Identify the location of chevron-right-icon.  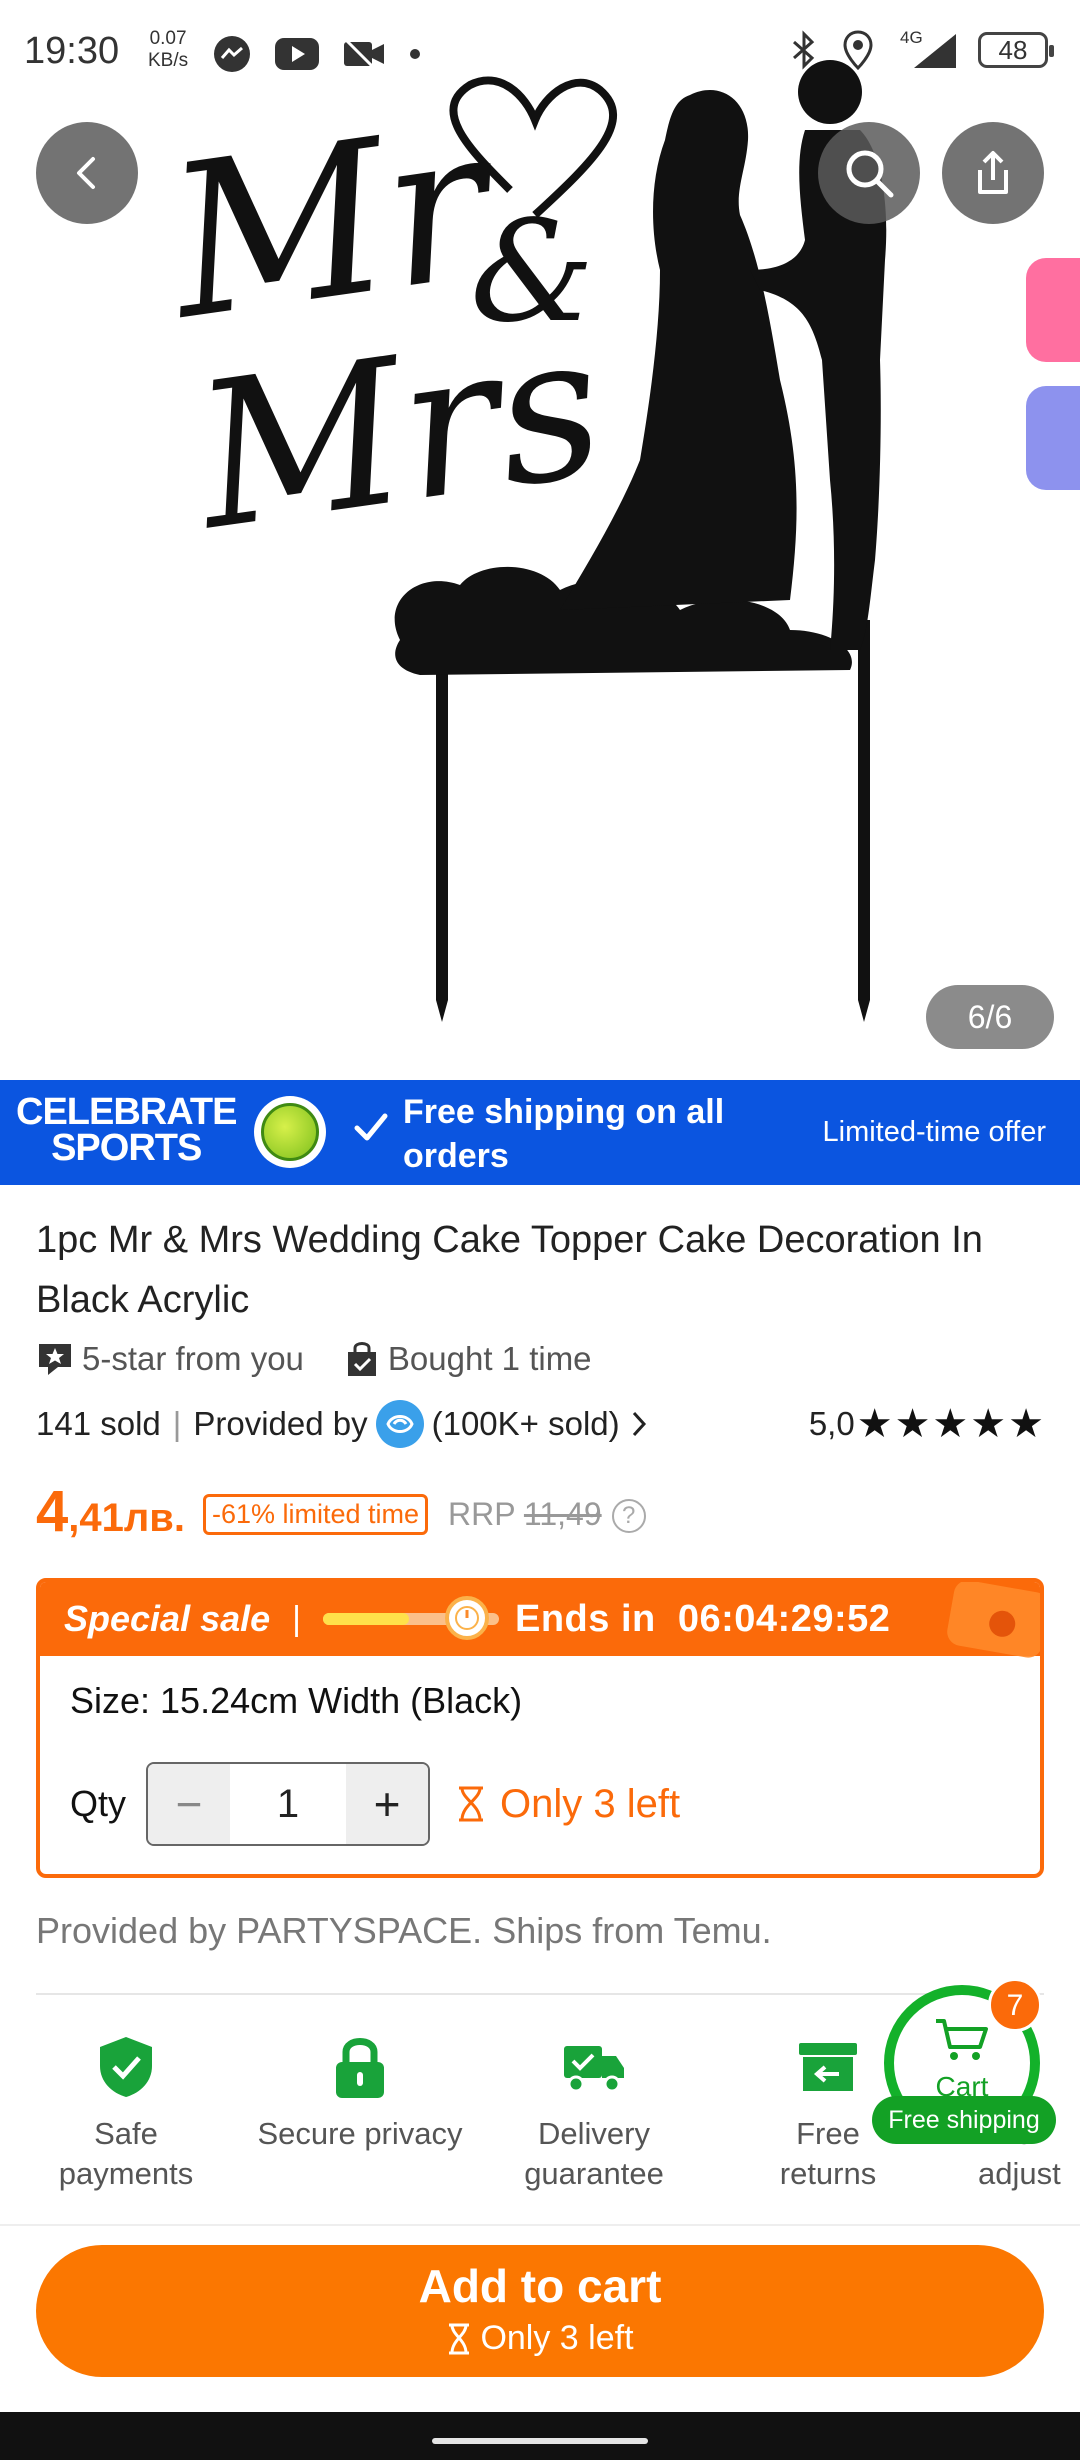
(639, 1424).